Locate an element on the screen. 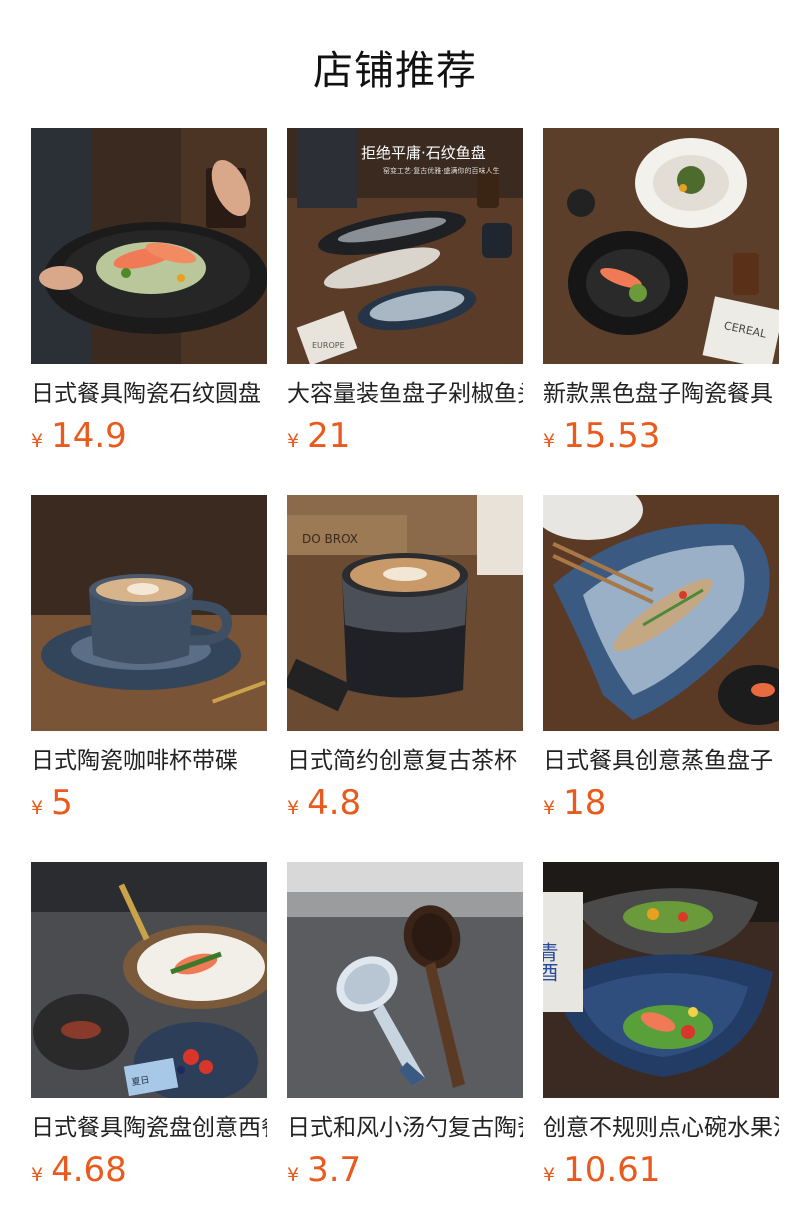  product-image: 夏日 is located at coordinates (149, 980).